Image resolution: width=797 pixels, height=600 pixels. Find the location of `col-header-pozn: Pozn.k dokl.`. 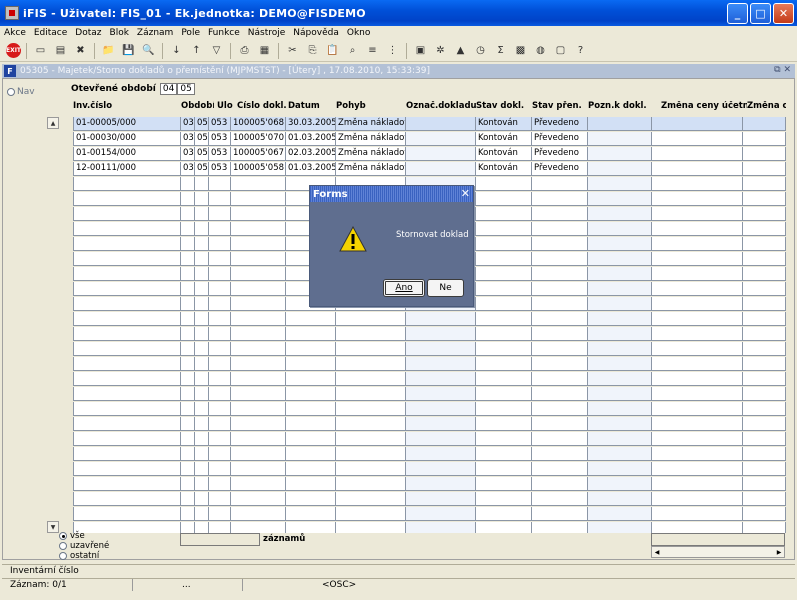

col-header-pozn: Pozn.k dokl. is located at coordinates (620, 108).